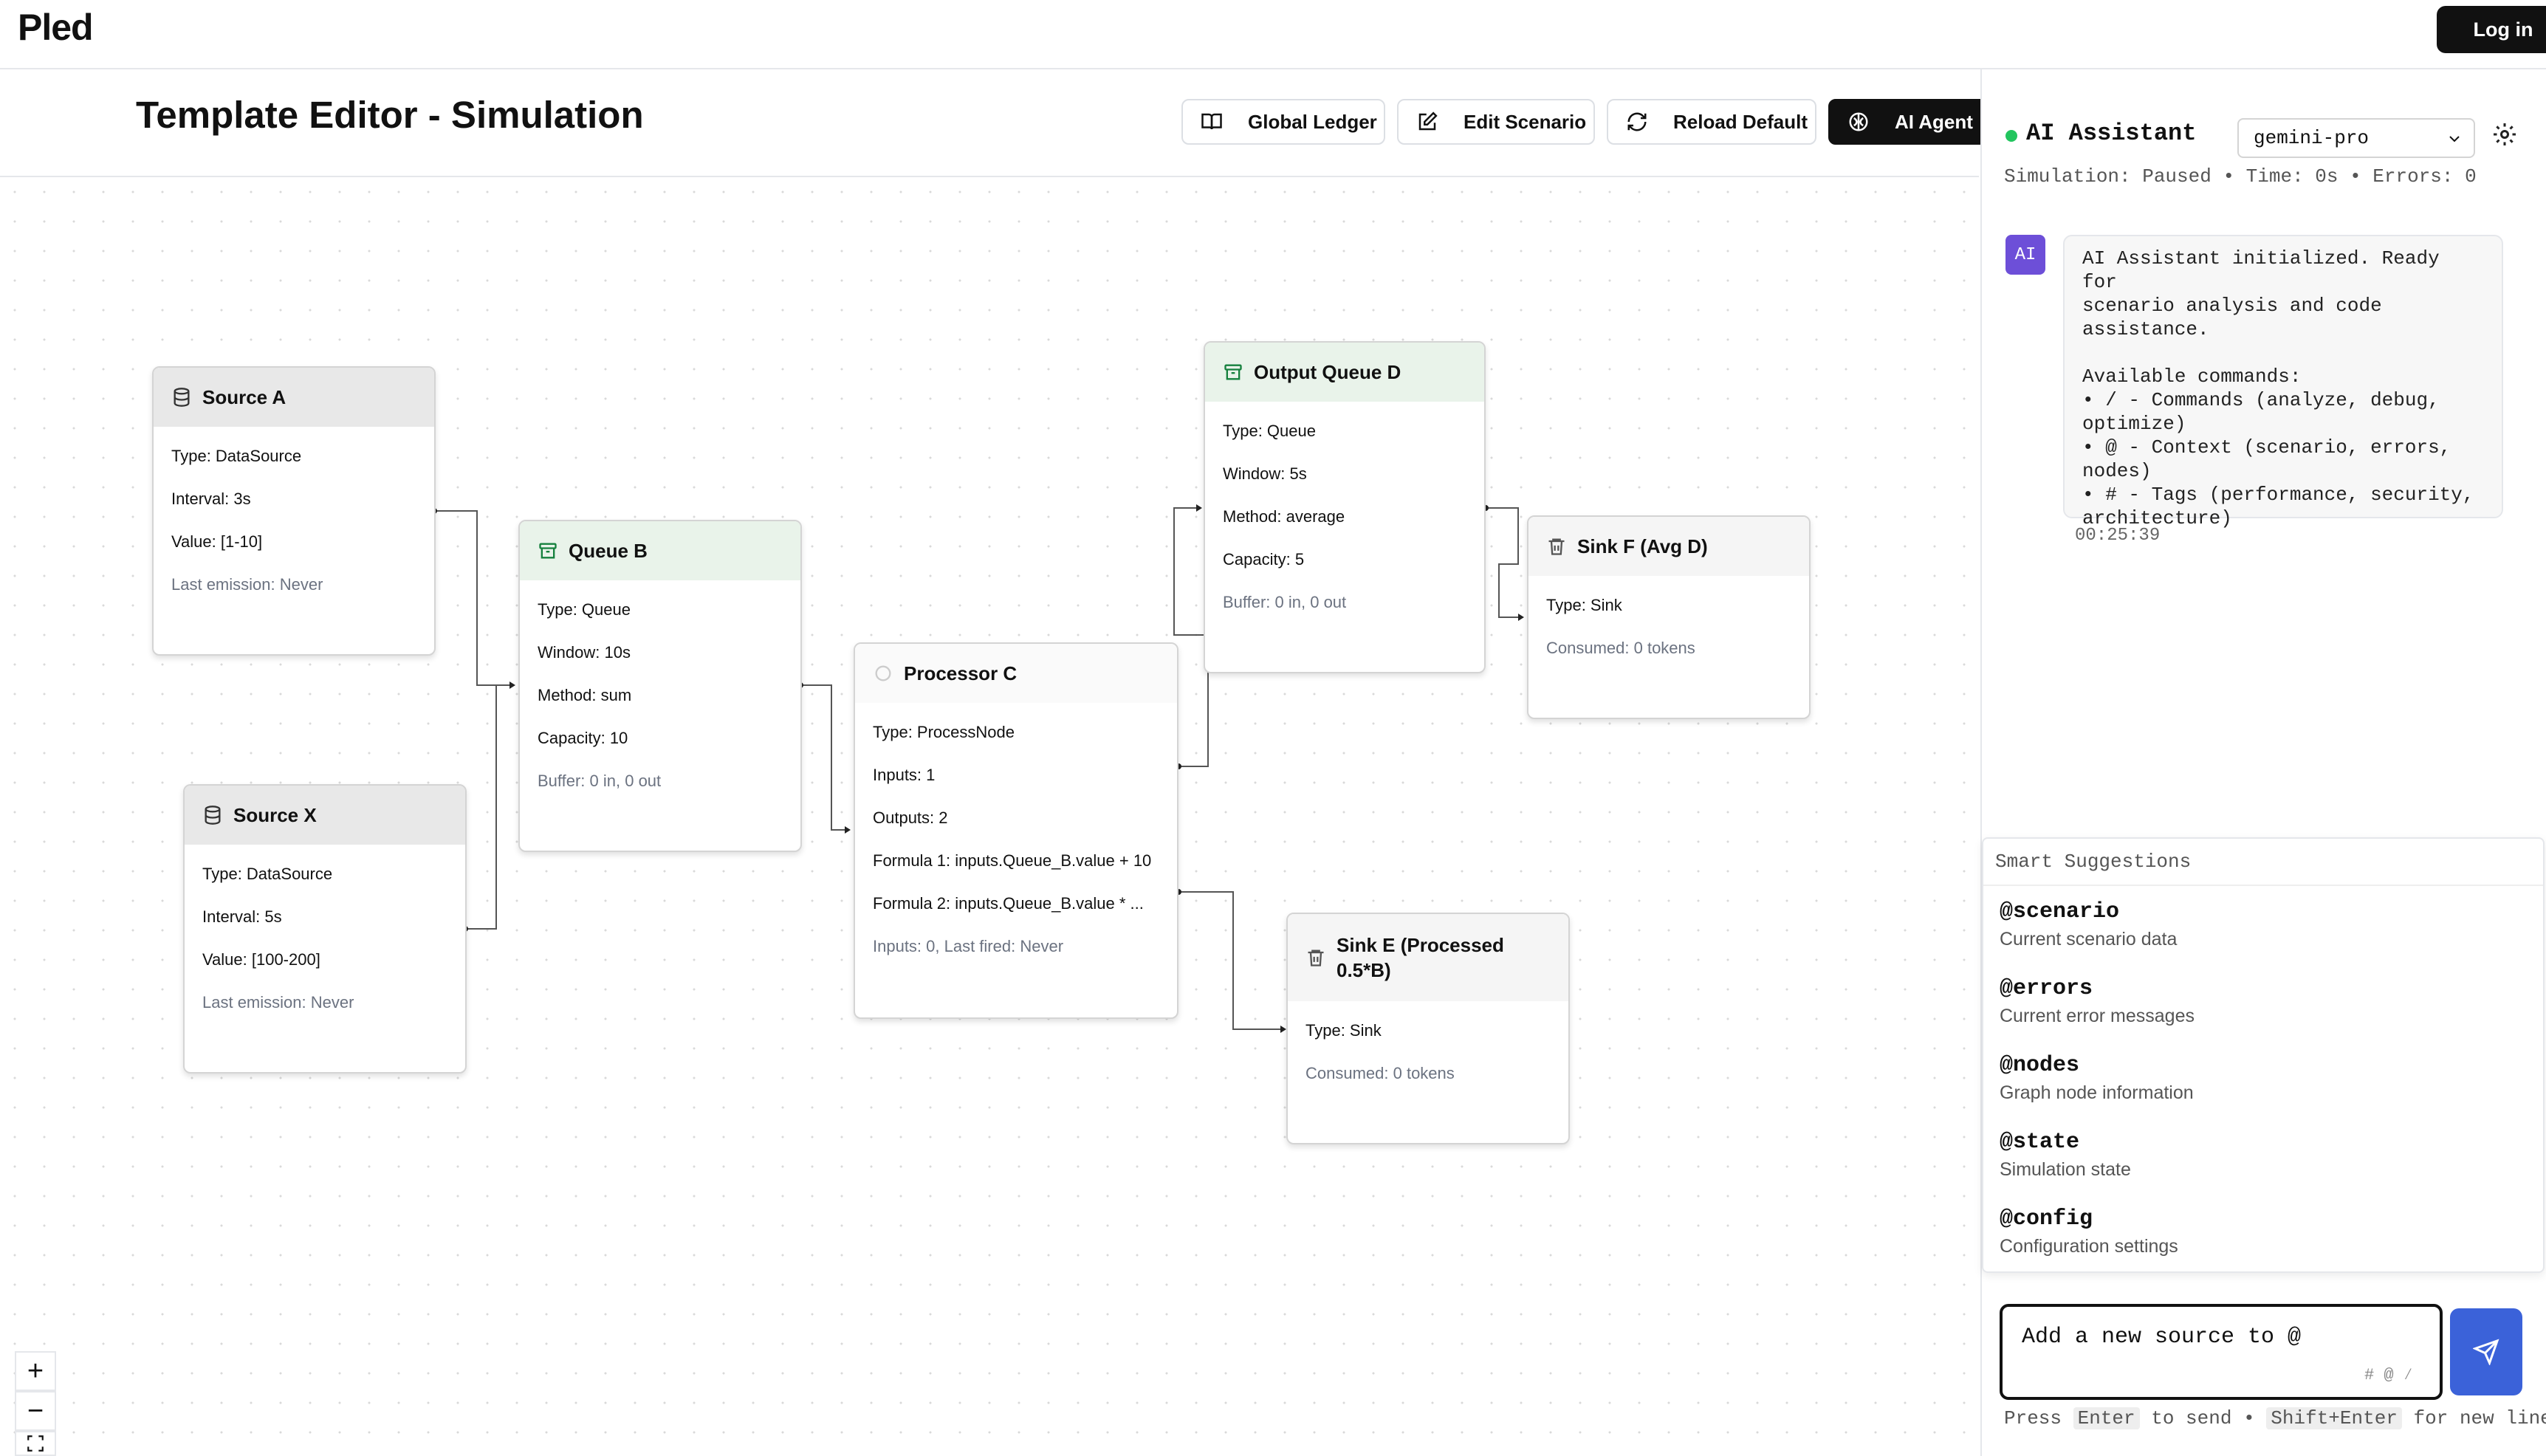 This screenshot has height=1456, width=2546. What do you see at coordinates (489, 807) in the screenshot?
I see `edge-source-x-queue-b` at bounding box center [489, 807].